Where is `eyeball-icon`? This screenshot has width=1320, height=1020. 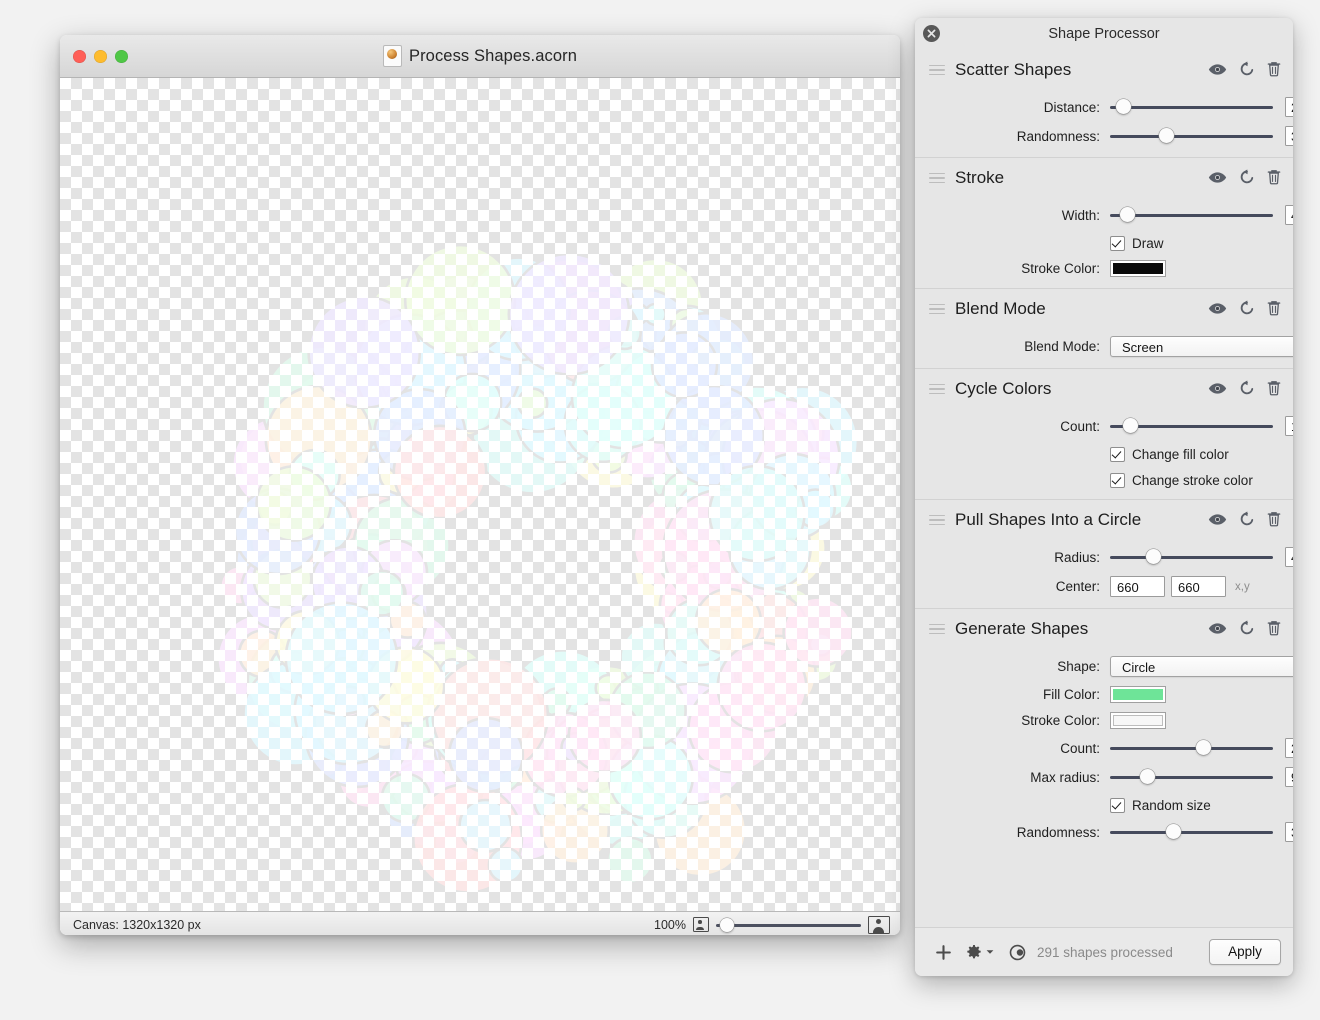 eyeball-icon is located at coordinates (1017, 952).